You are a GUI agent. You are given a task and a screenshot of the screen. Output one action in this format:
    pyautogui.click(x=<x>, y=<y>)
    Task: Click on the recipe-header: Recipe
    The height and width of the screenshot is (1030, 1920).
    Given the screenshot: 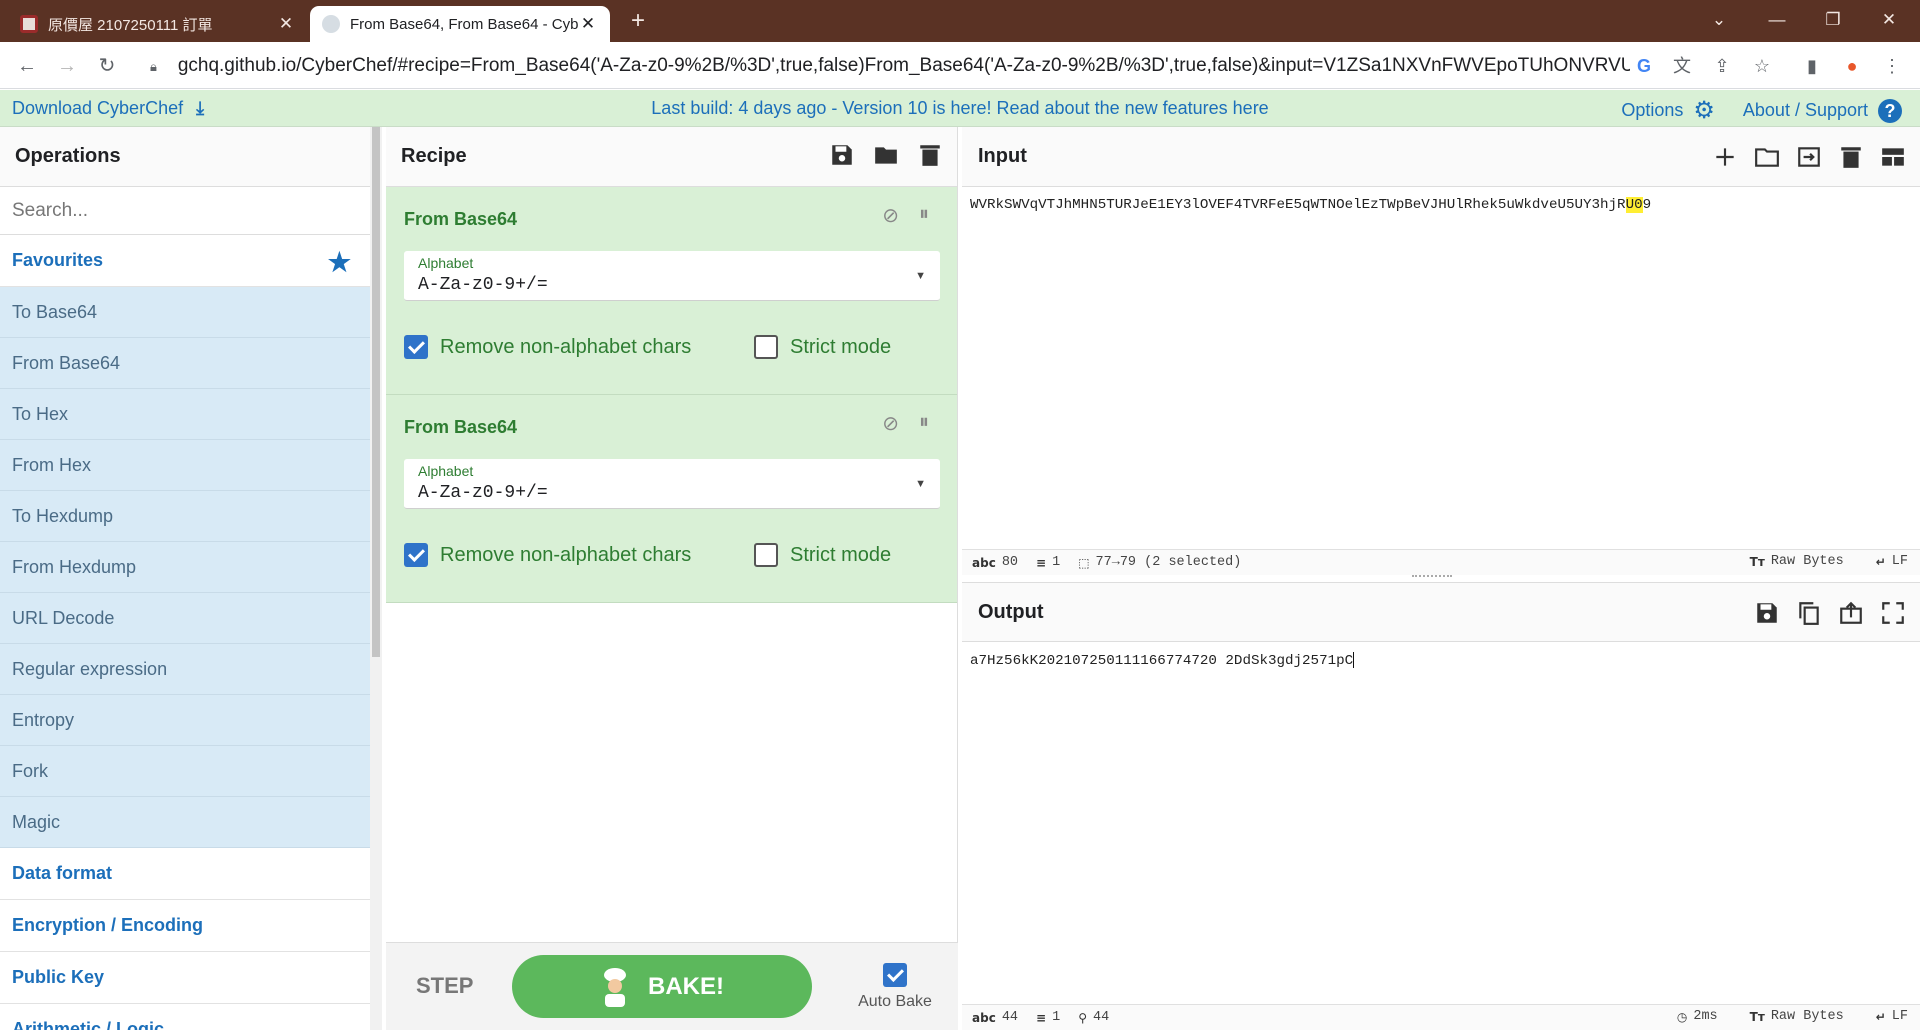 What is the action you would take?
    pyautogui.click(x=671, y=157)
    